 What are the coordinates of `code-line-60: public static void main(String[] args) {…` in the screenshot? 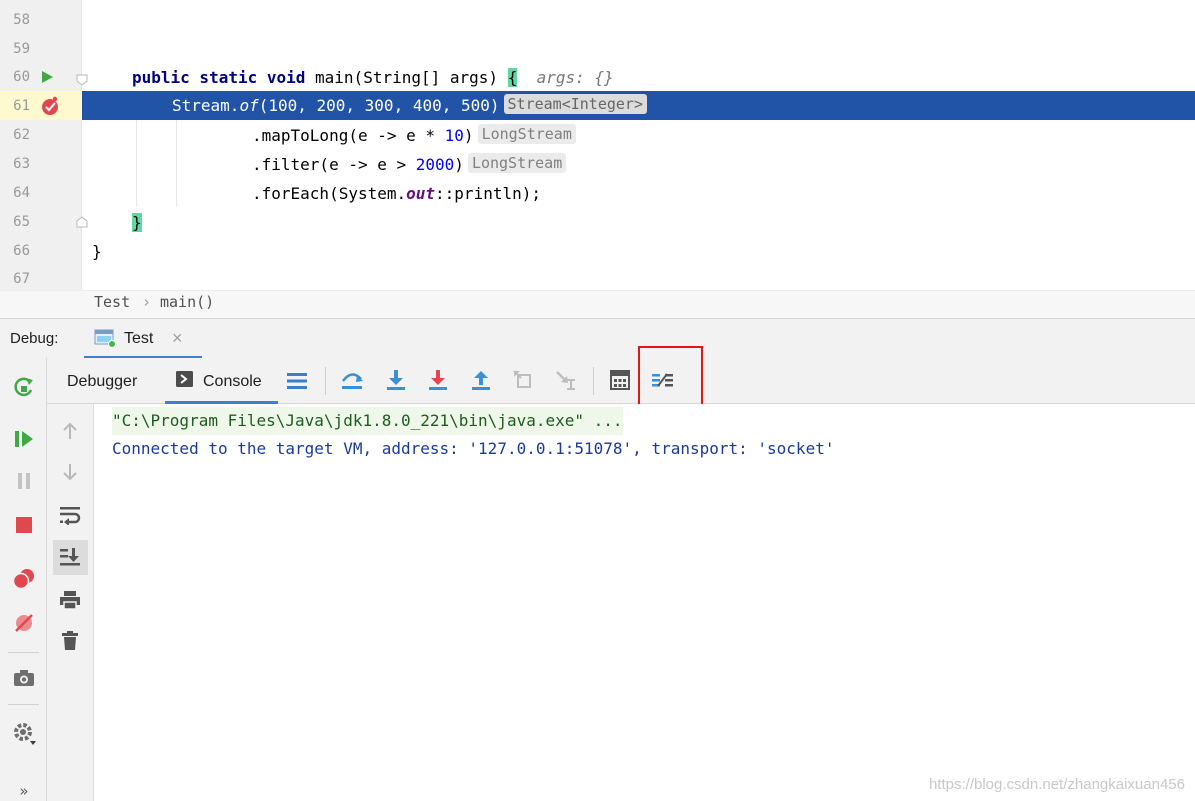 It's located at (373, 77).